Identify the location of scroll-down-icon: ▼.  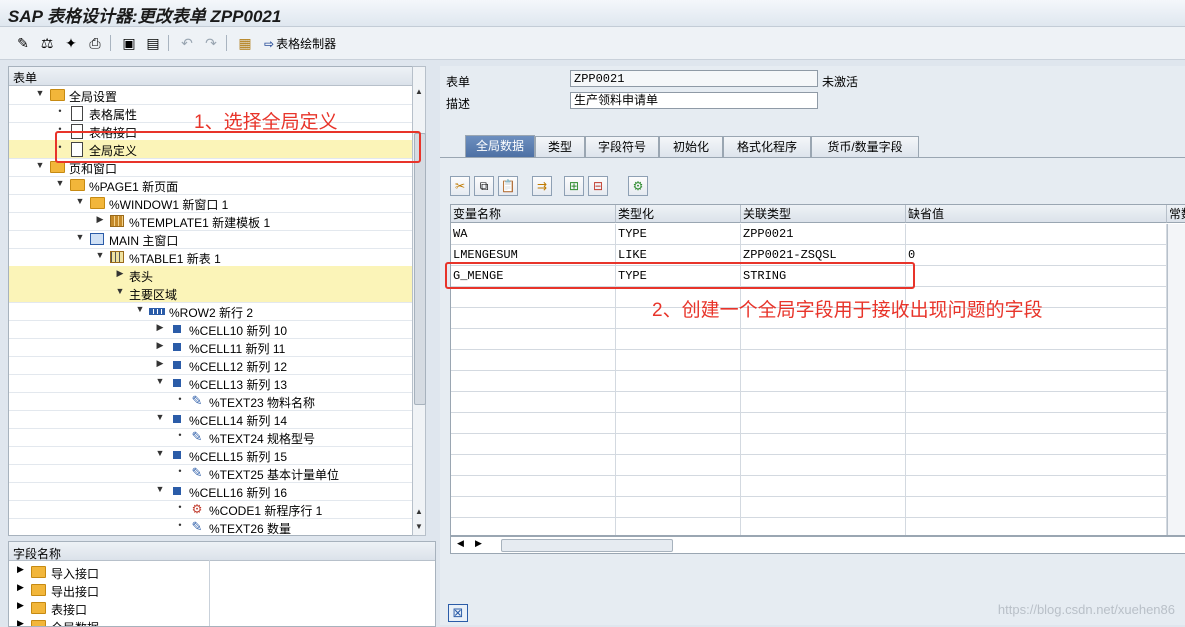
(419, 526).